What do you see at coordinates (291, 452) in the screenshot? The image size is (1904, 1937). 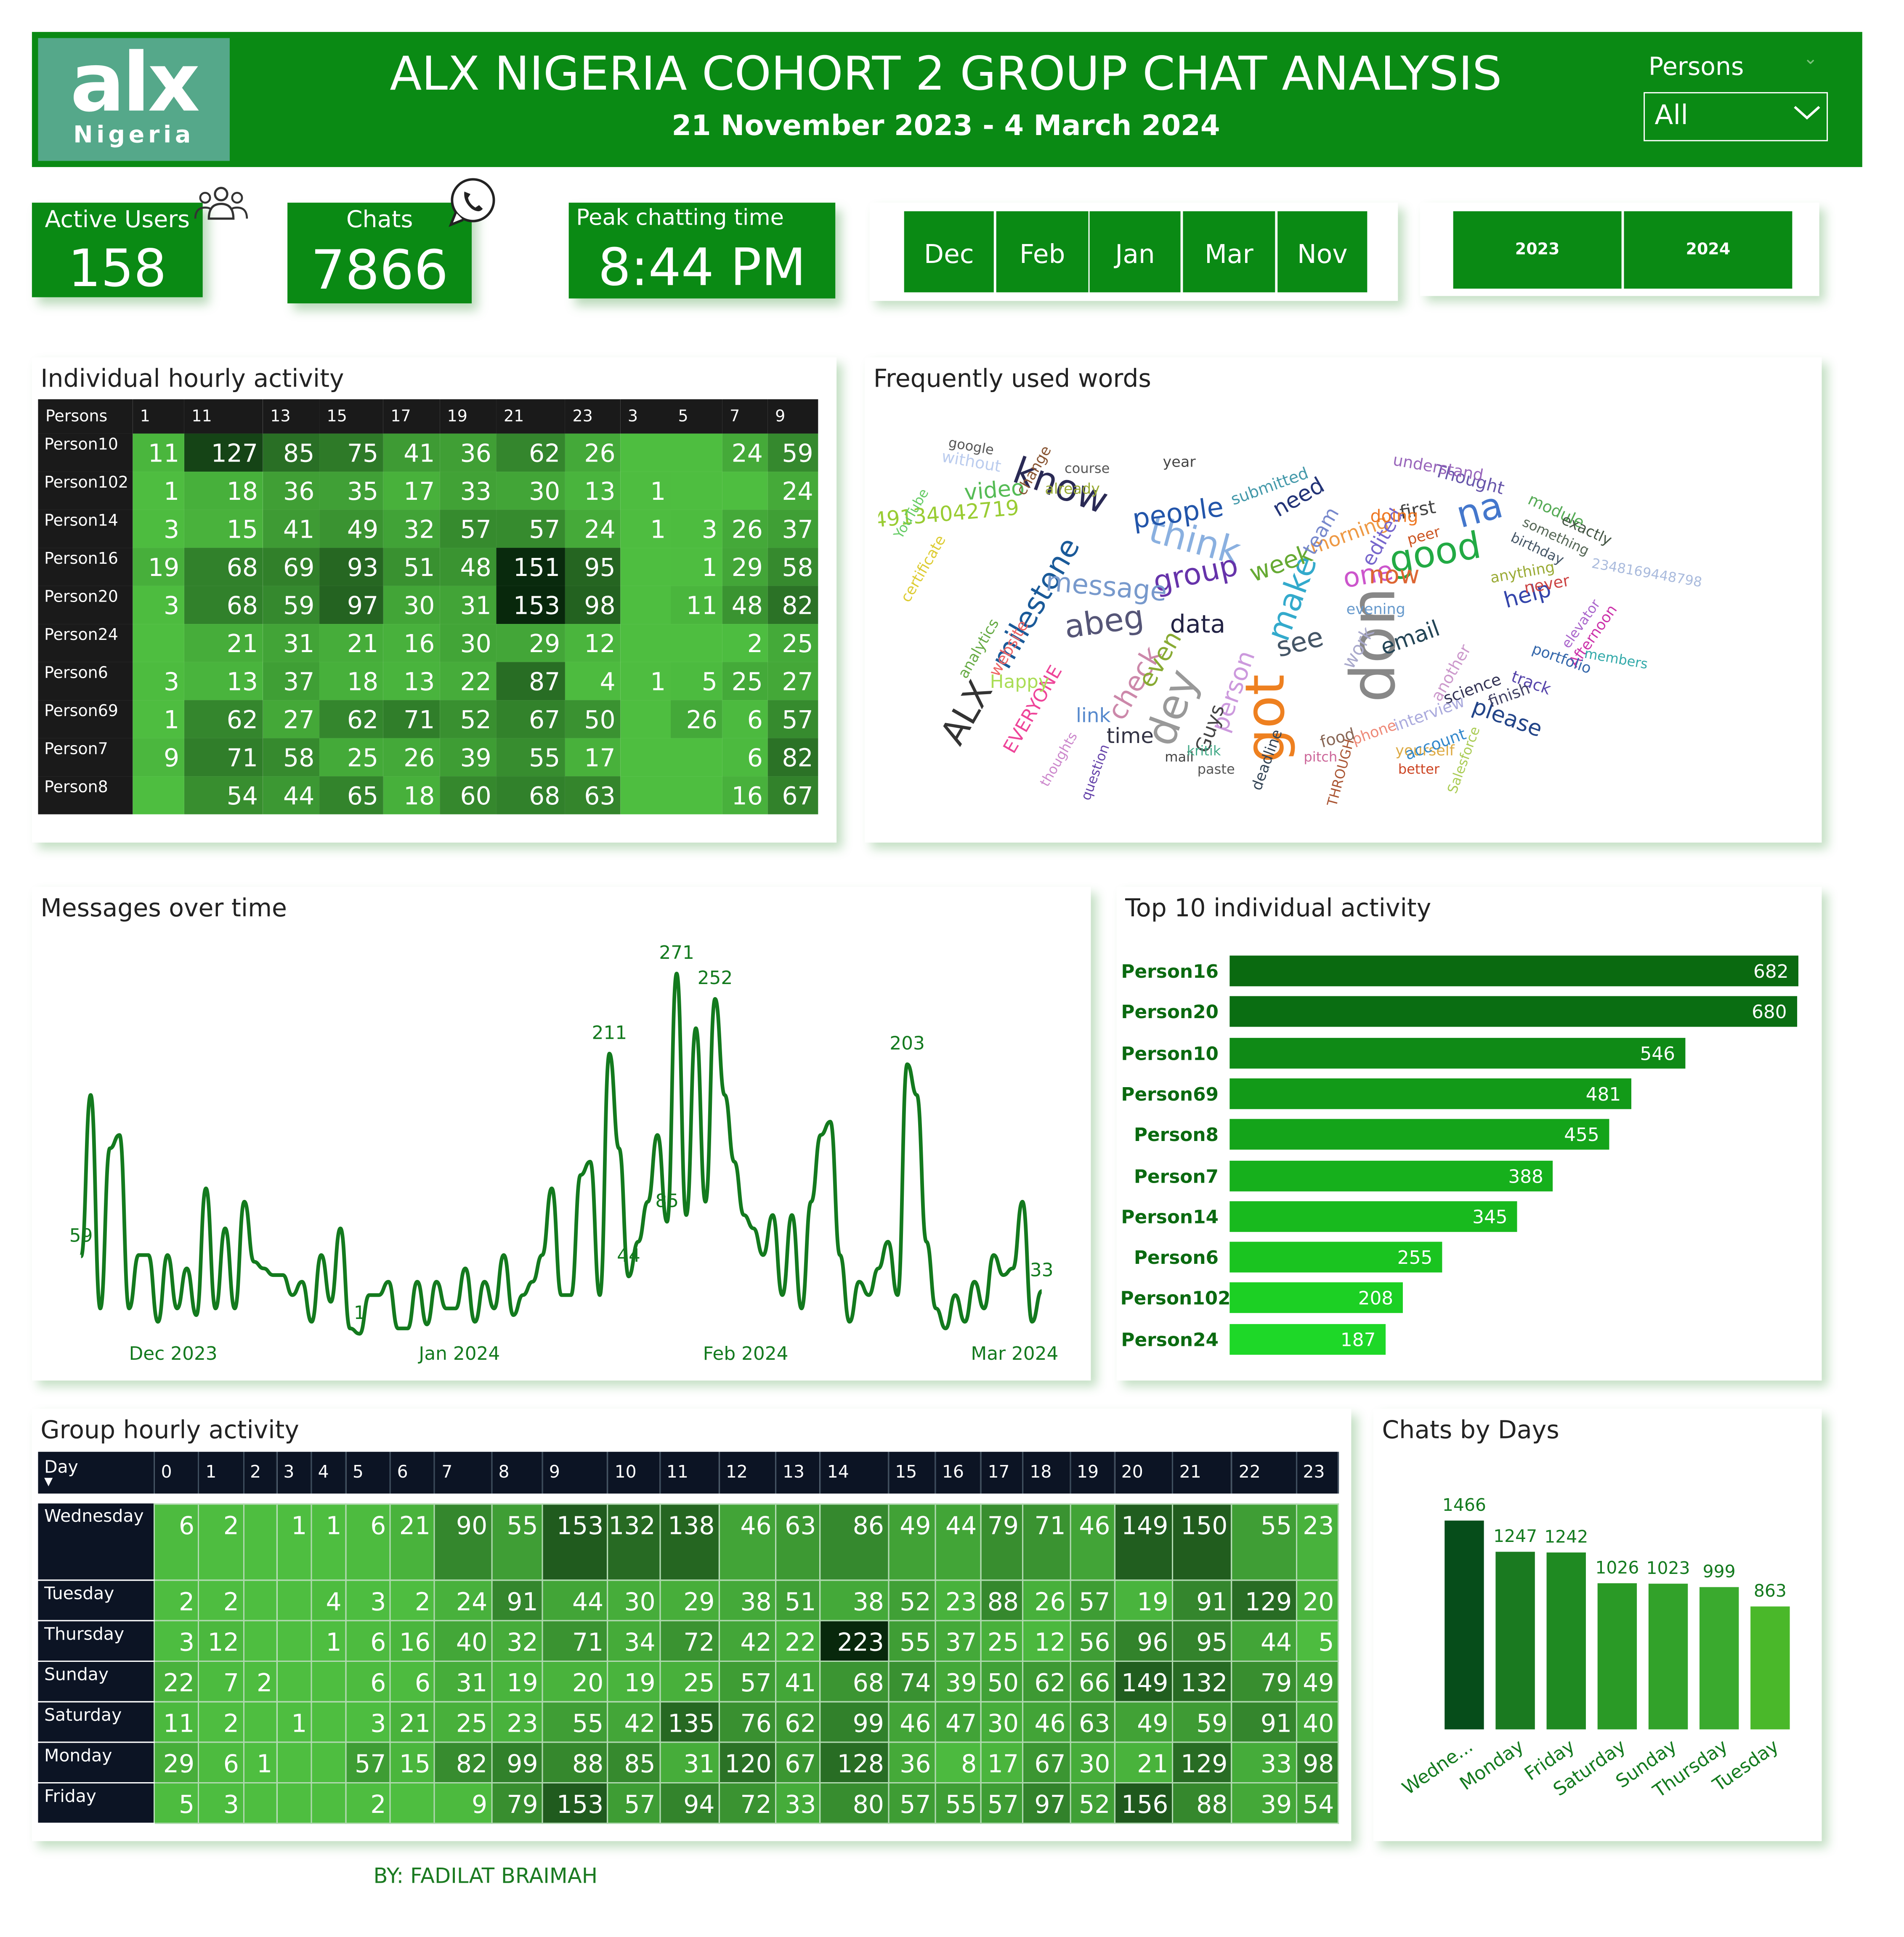 I see `table-cell: 85` at bounding box center [291, 452].